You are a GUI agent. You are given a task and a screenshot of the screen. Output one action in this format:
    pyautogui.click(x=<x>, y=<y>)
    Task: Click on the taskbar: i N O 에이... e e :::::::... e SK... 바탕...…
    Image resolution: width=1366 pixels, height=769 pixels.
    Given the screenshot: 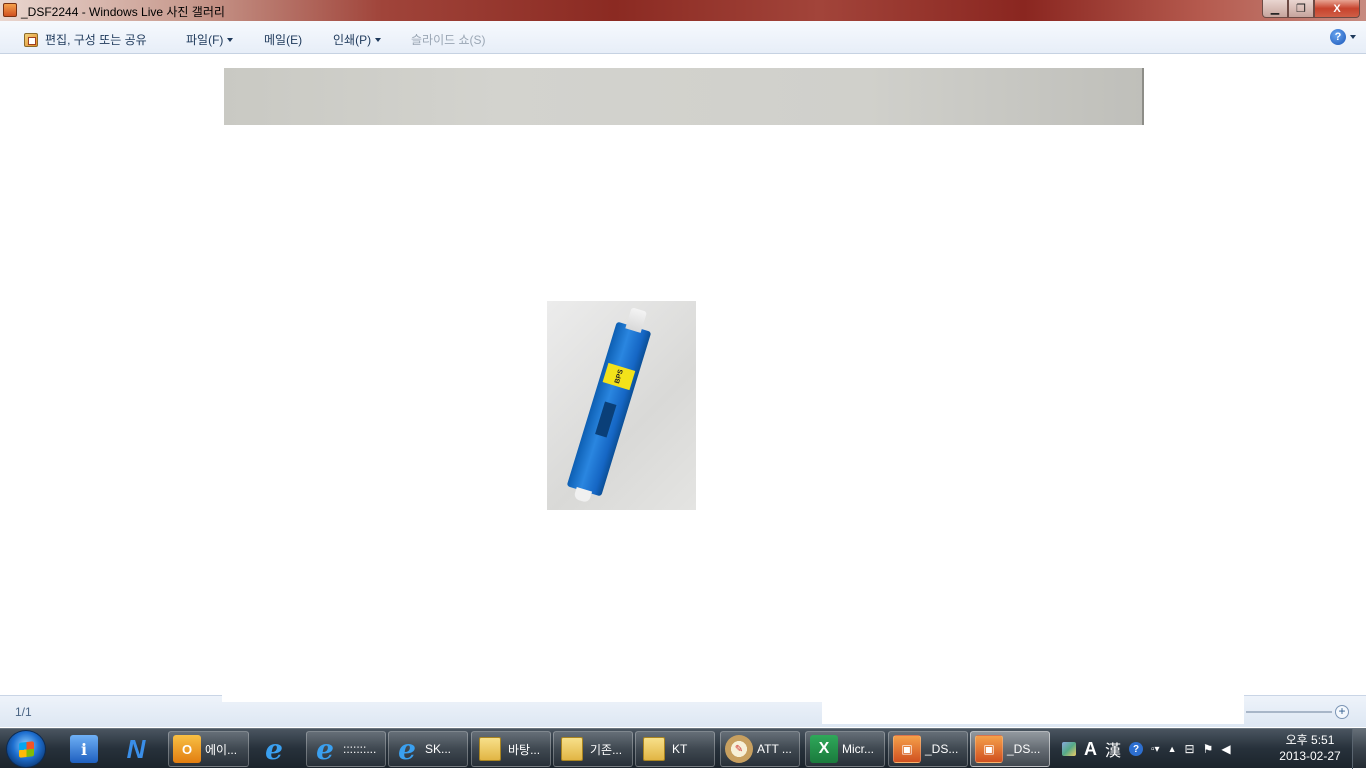 What is the action you would take?
    pyautogui.click(x=683, y=748)
    